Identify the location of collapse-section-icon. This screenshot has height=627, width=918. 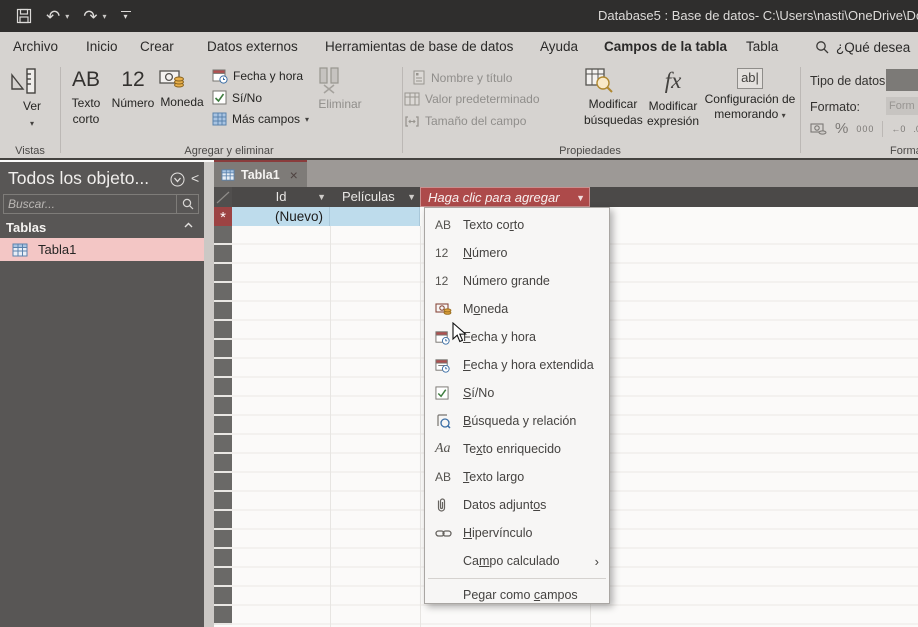
(188, 225).